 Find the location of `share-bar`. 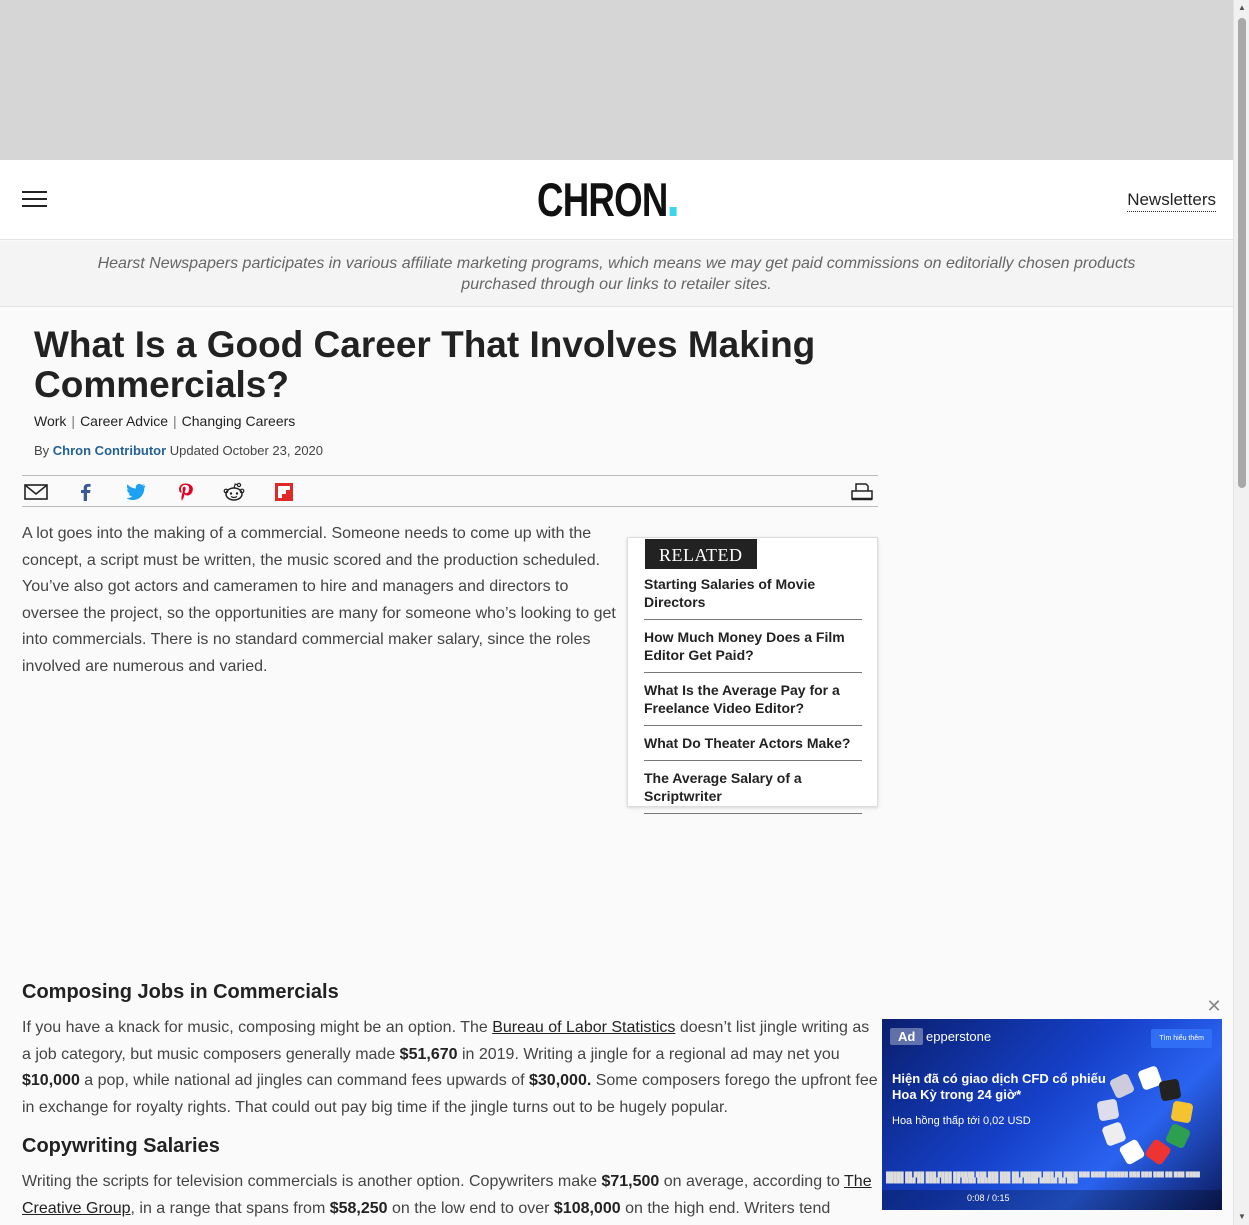

share-bar is located at coordinates (450, 491).